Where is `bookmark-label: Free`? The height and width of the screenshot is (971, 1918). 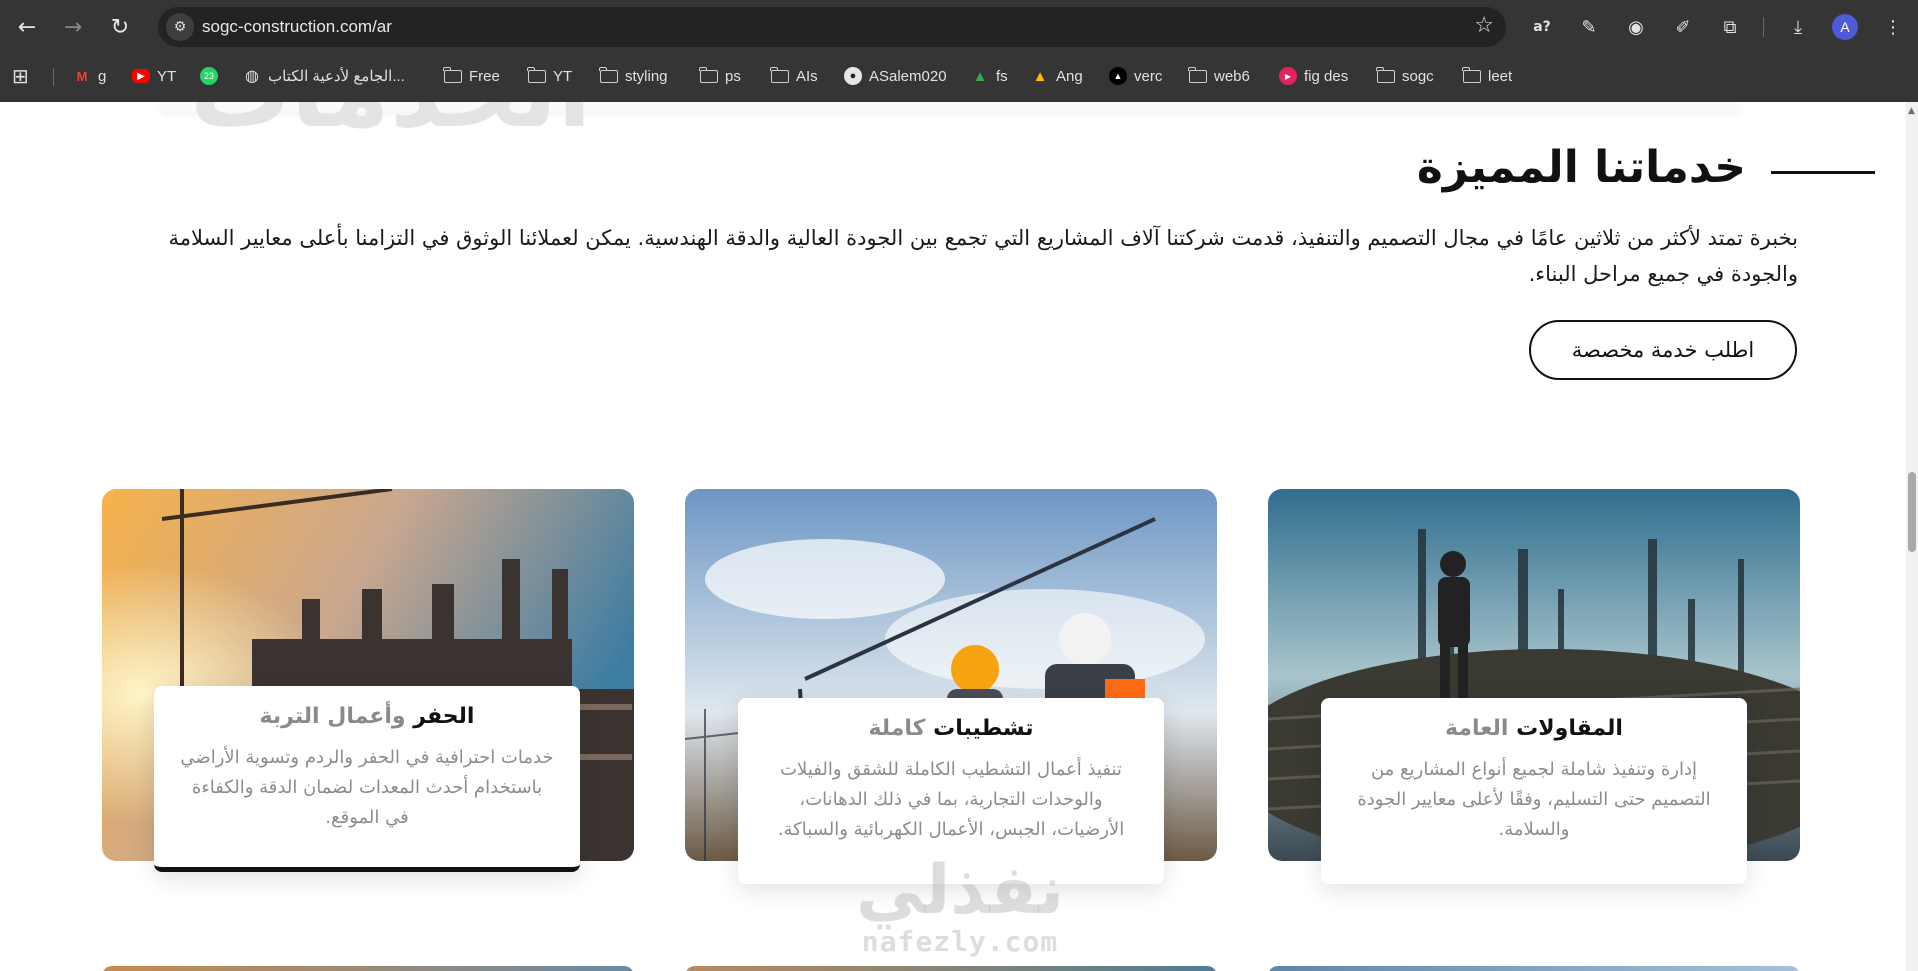 bookmark-label: Free is located at coordinates (484, 76).